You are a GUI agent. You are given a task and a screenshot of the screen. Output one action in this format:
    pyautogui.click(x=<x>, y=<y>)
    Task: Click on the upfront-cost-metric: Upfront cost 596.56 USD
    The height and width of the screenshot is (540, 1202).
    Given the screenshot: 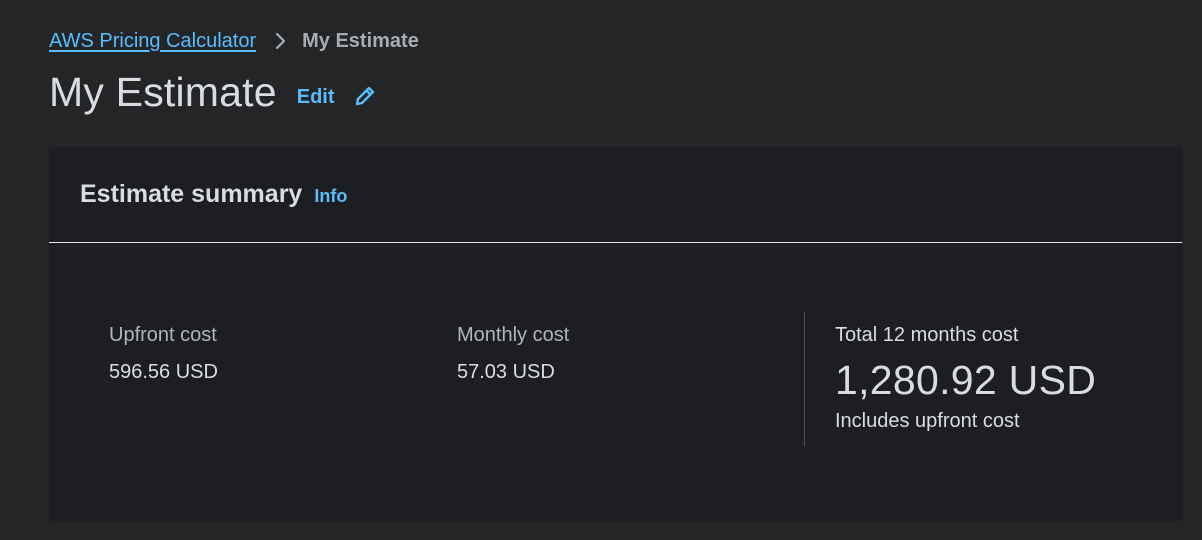 What is the action you would take?
    pyautogui.click(x=163, y=354)
    